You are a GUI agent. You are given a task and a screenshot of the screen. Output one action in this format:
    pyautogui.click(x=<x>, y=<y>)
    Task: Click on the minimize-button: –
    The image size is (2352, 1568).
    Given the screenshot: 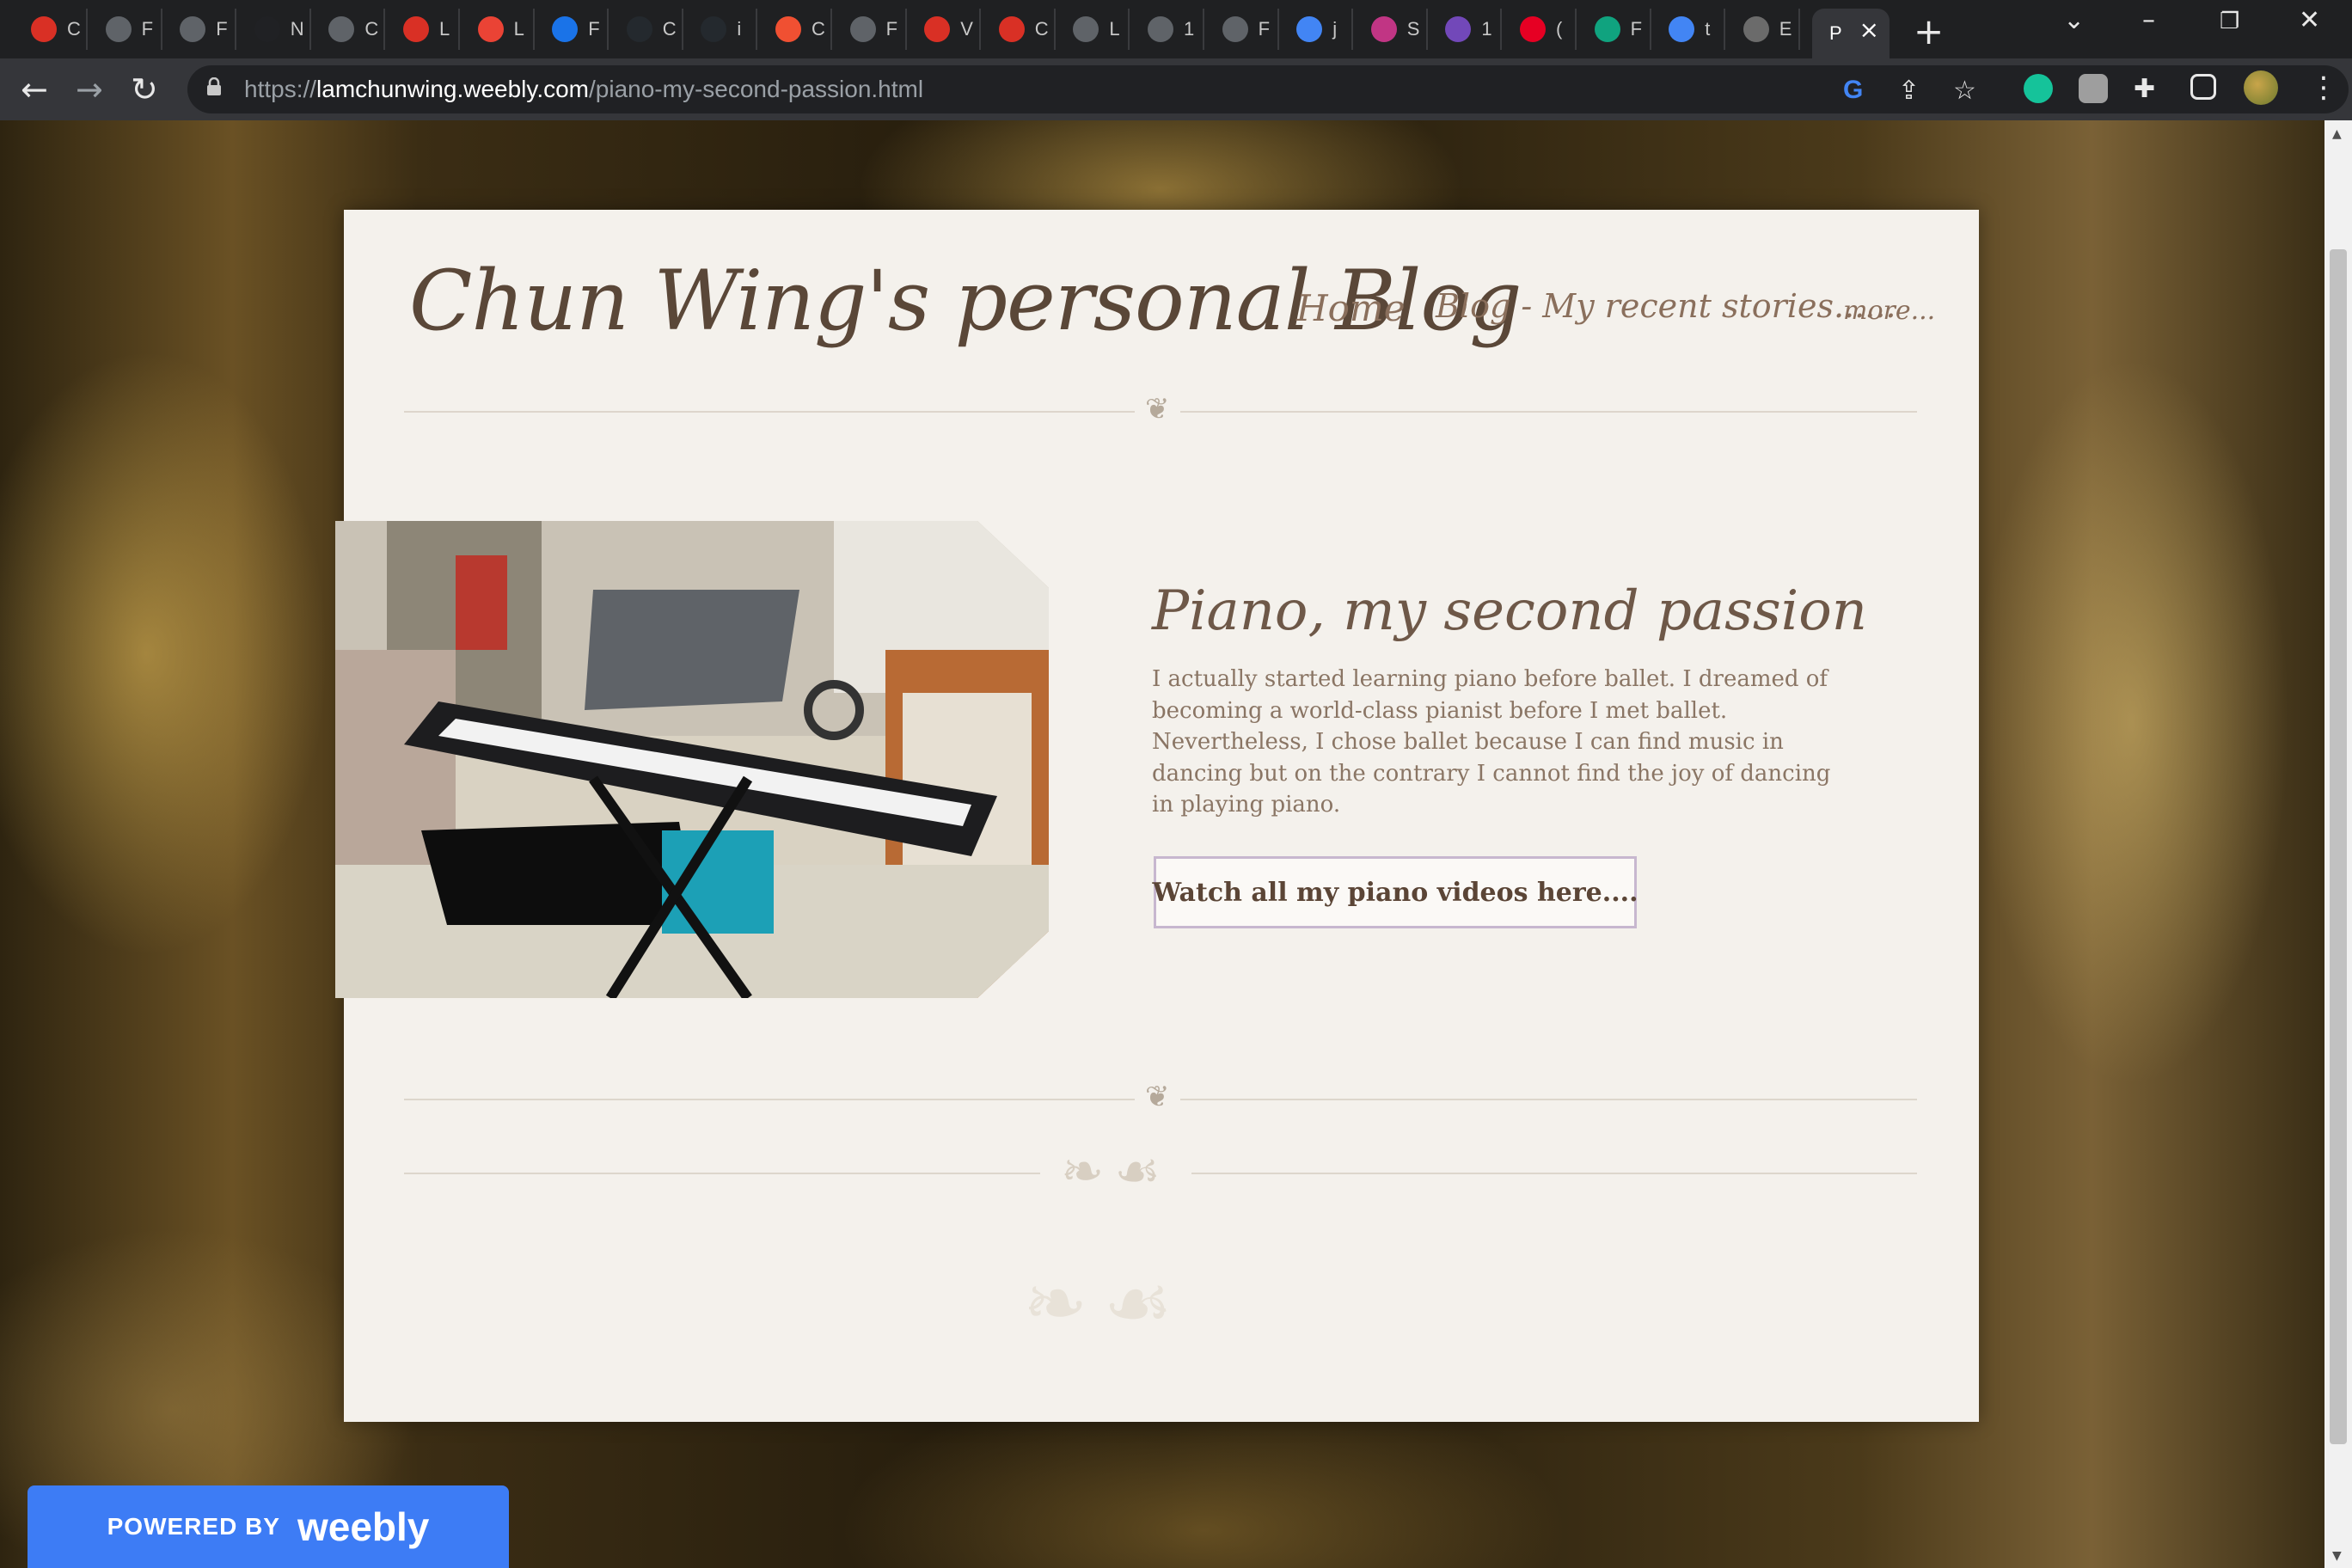 What is the action you would take?
    pyautogui.click(x=2148, y=20)
    